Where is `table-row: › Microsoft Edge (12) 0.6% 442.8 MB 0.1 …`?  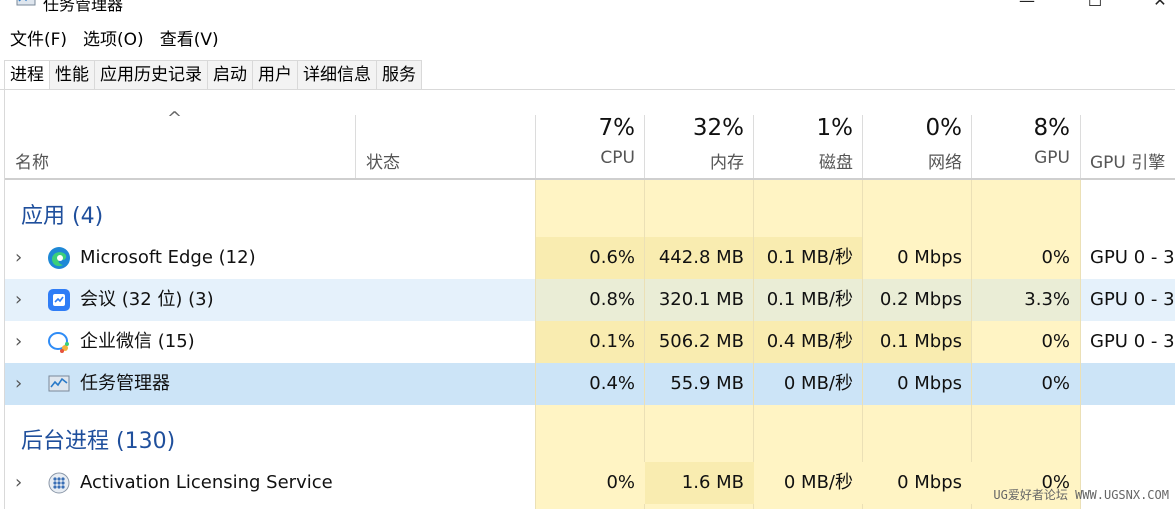 table-row: › Microsoft Edge (12) 0.6% 442.8 MB 0.1 … is located at coordinates (590, 258).